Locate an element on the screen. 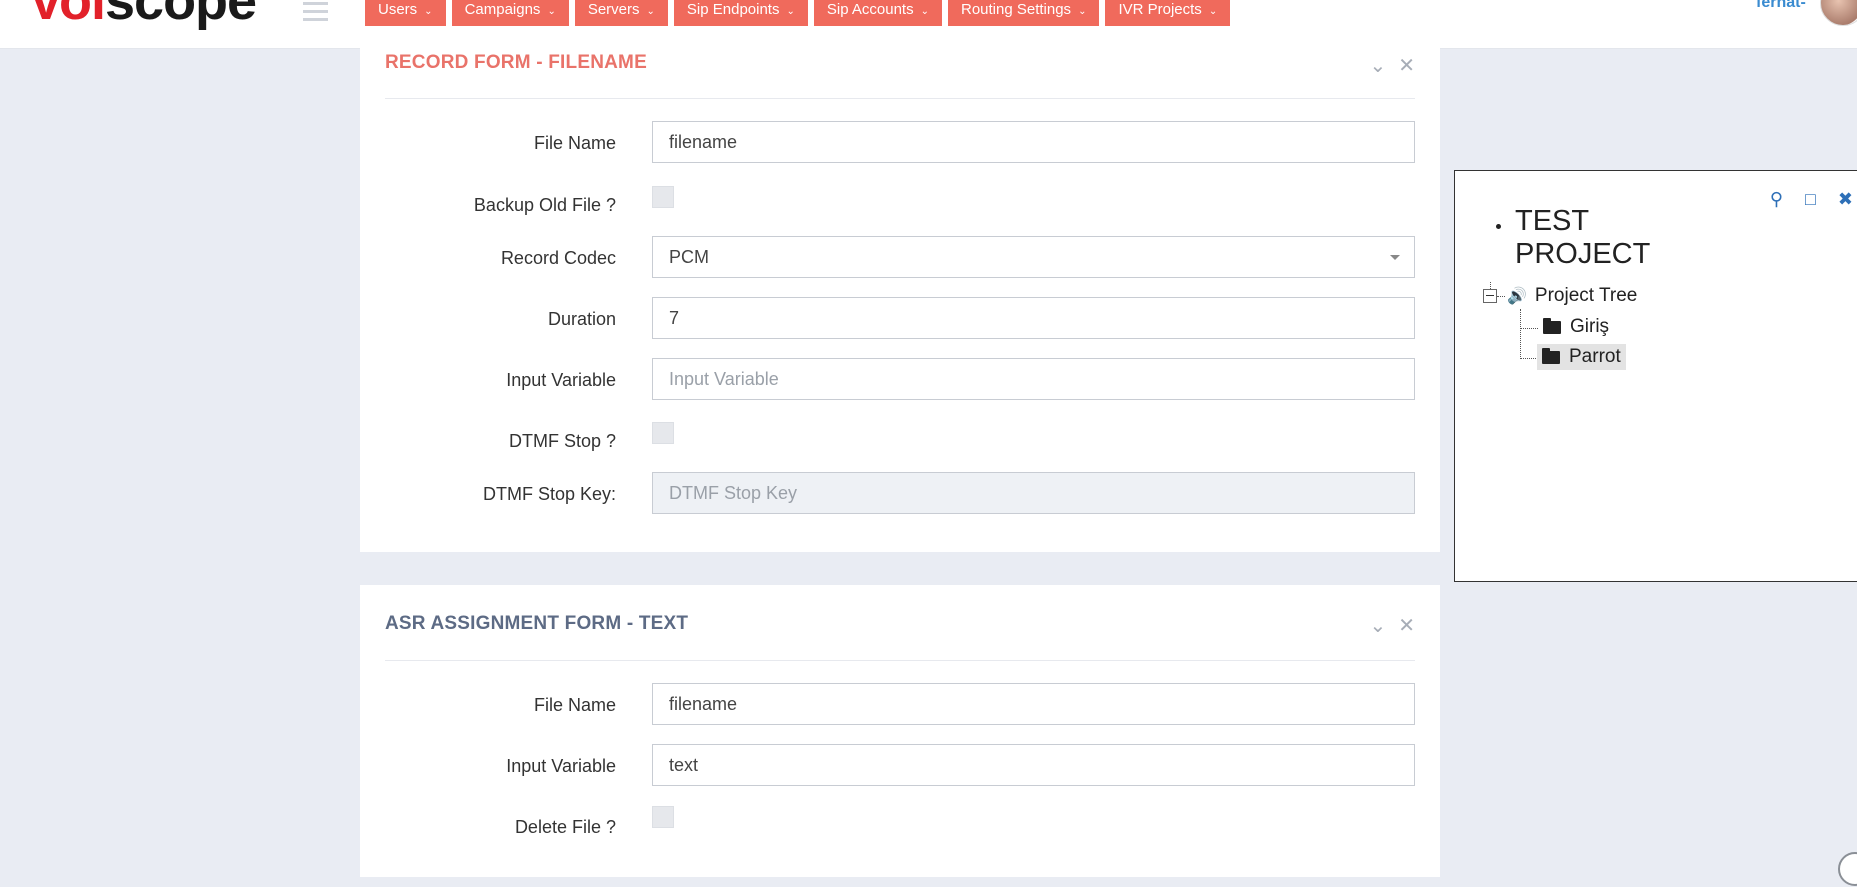 This screenshot has width=1857, height=887. record-codec-label: Record Codec is located at coordinates (558, 258).